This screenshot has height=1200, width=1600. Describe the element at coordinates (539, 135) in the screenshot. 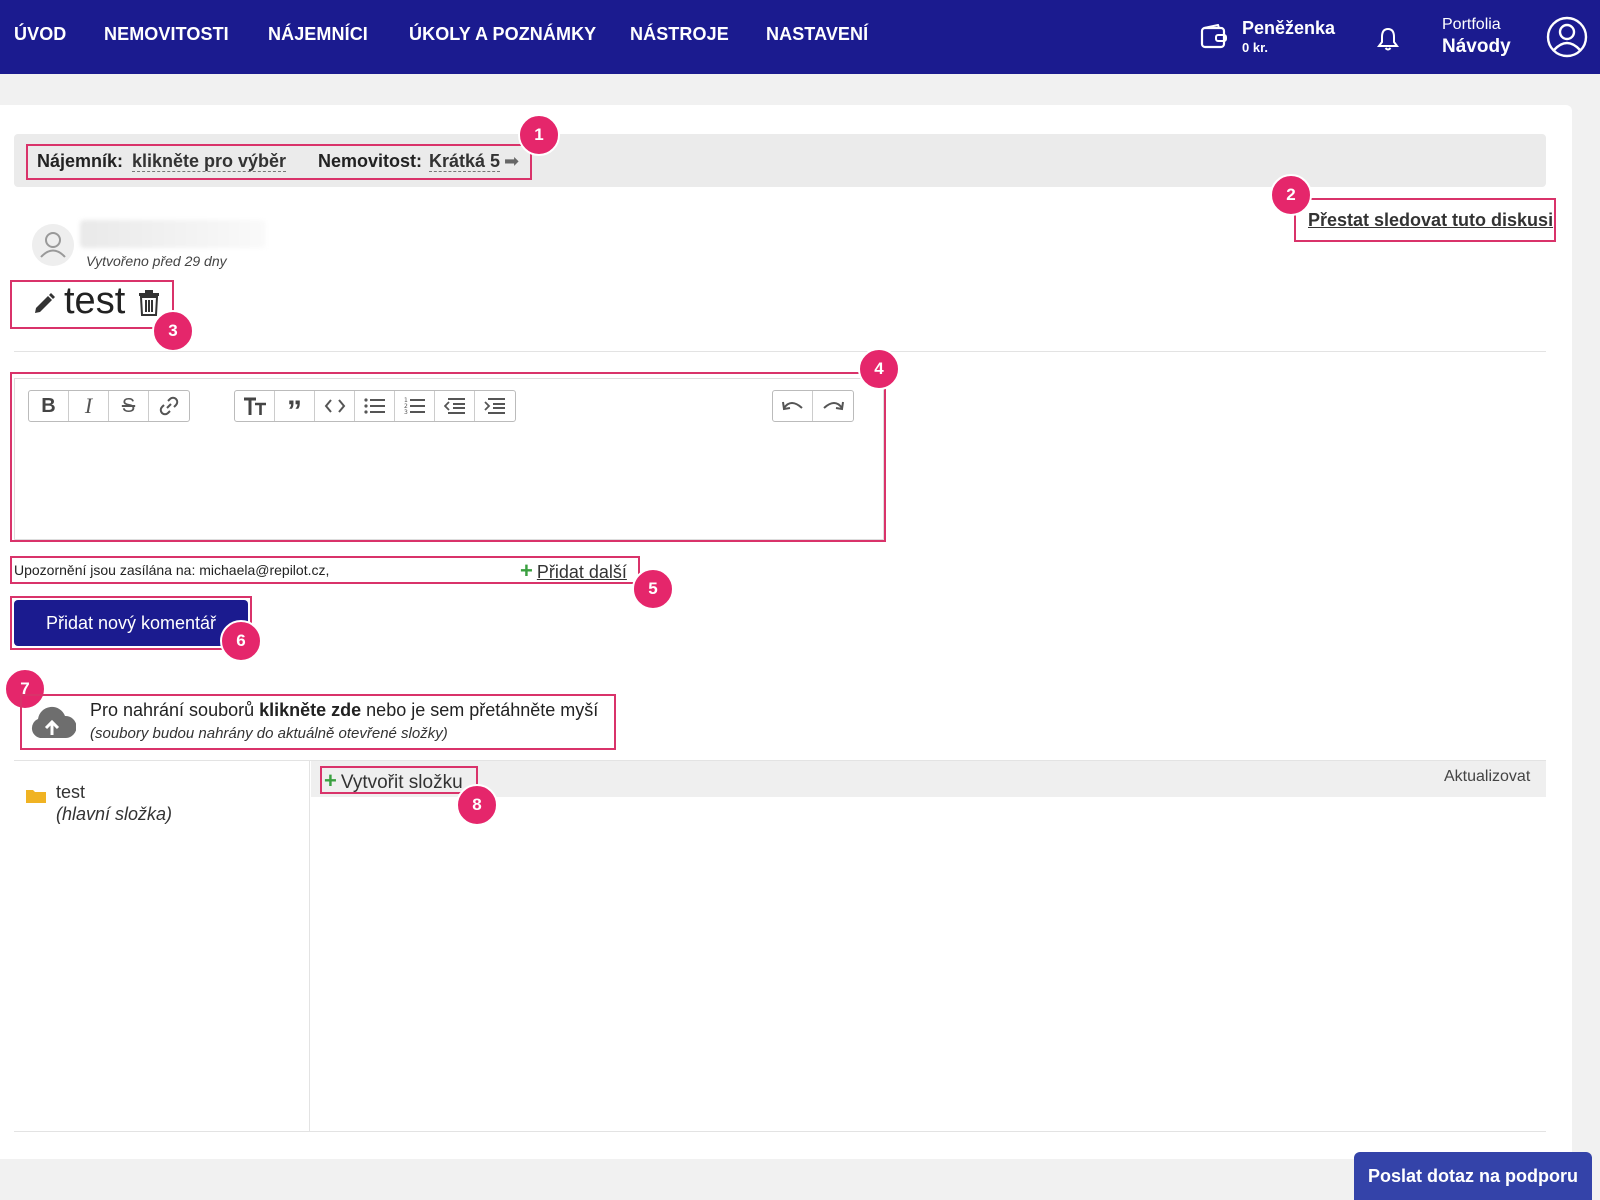

I see `annotation-badge-1: 1` at that location.